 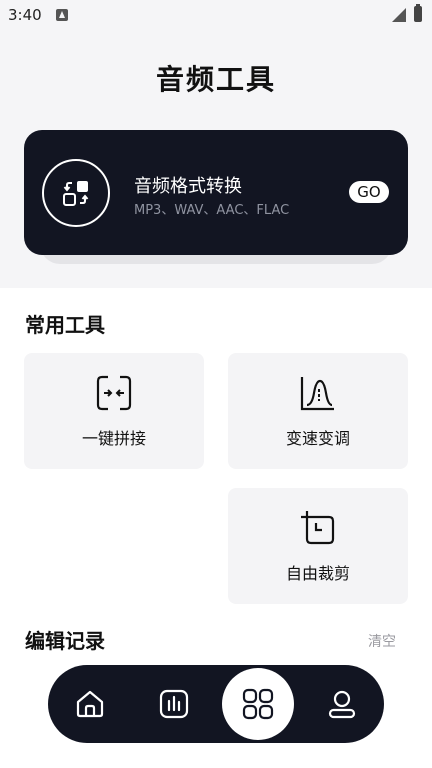 I want to click on status-time: 3:40, so click(x=25, y=15).